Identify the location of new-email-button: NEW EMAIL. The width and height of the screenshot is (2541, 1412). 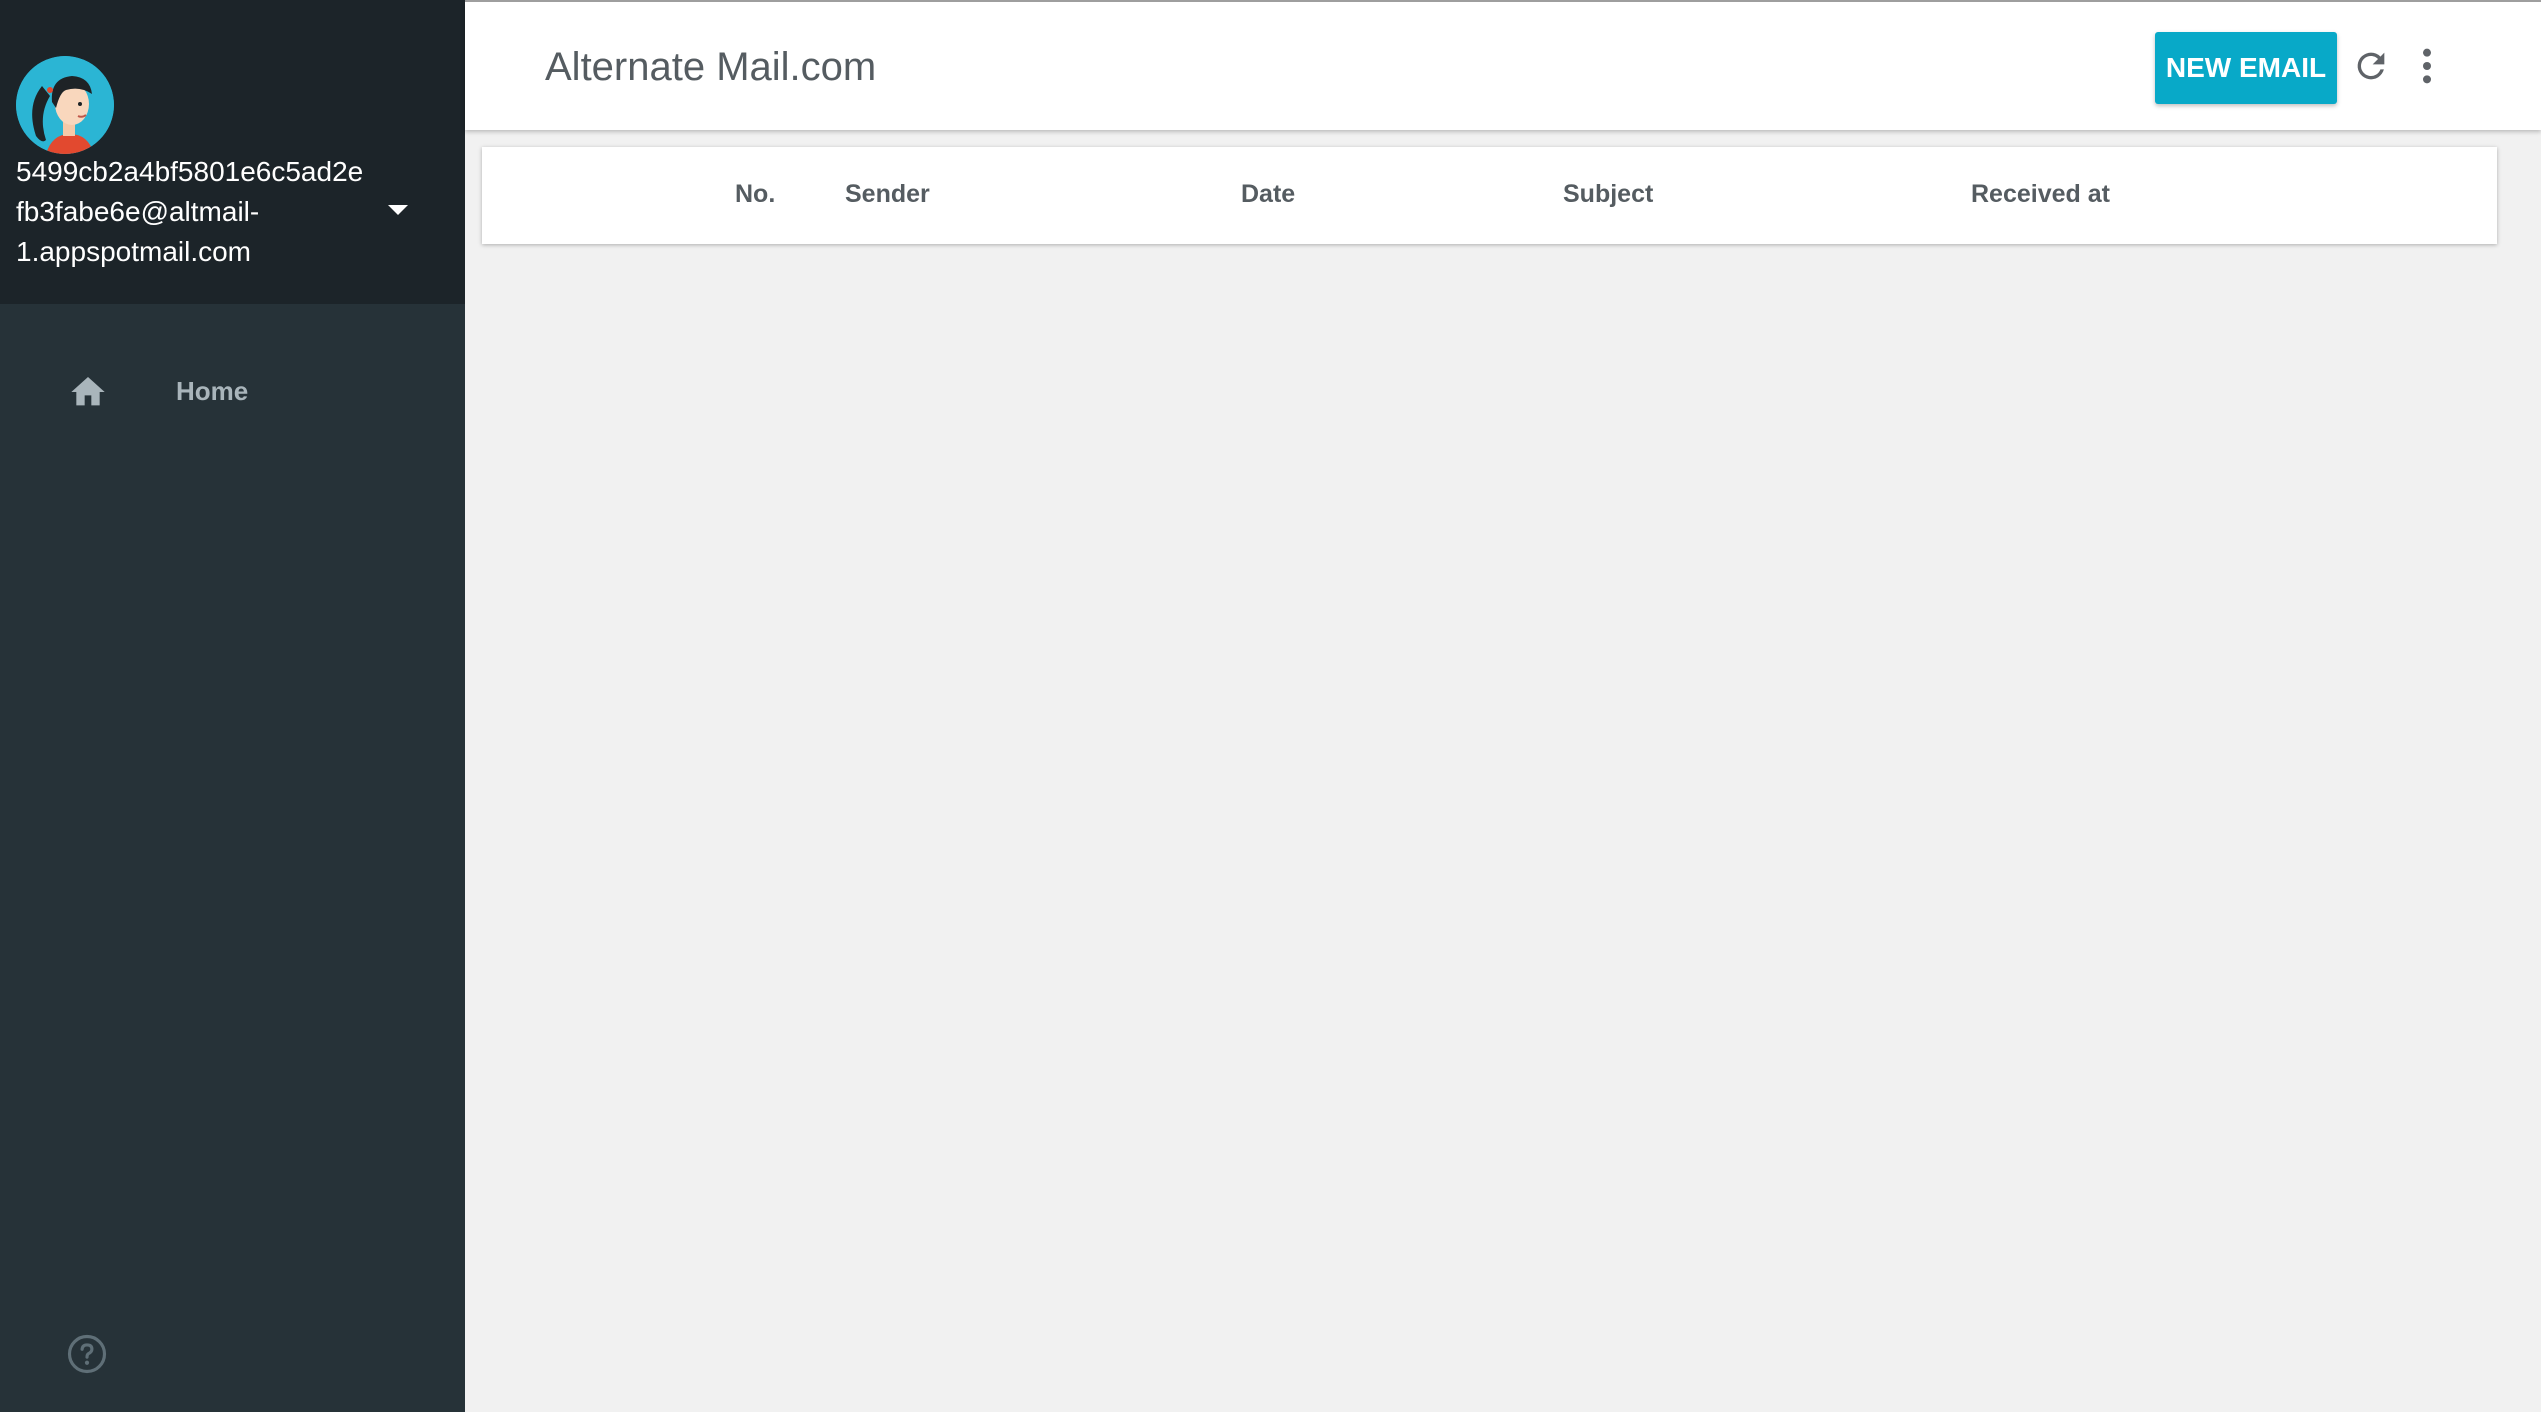
(2246, 68).